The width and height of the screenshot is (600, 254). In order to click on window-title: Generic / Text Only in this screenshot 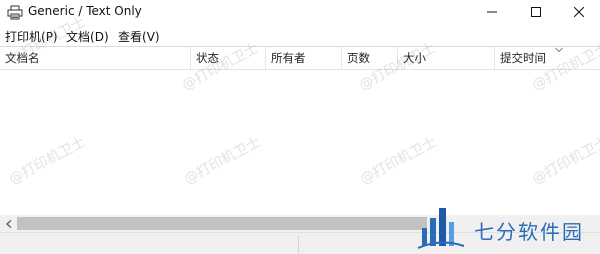, I will do `click(85, 11)`.